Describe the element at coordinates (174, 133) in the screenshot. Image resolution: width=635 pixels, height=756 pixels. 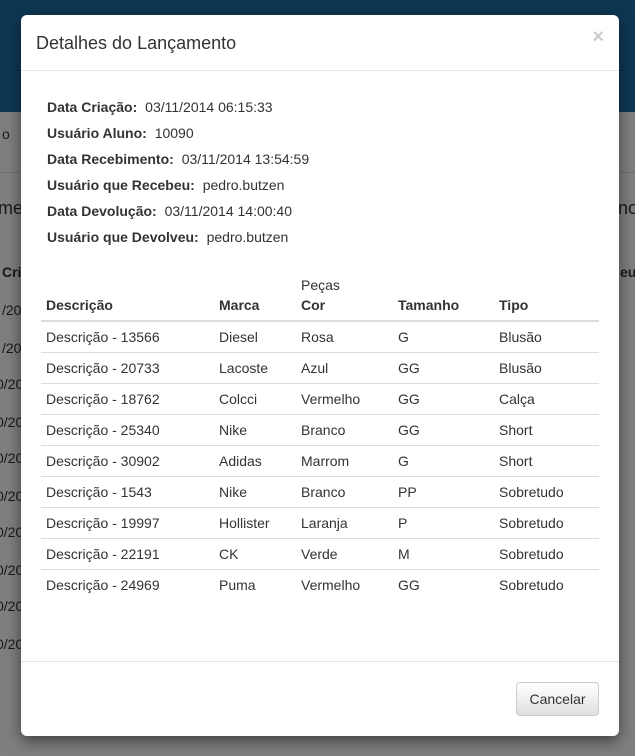
I see `detail-value: 10090` at that location.